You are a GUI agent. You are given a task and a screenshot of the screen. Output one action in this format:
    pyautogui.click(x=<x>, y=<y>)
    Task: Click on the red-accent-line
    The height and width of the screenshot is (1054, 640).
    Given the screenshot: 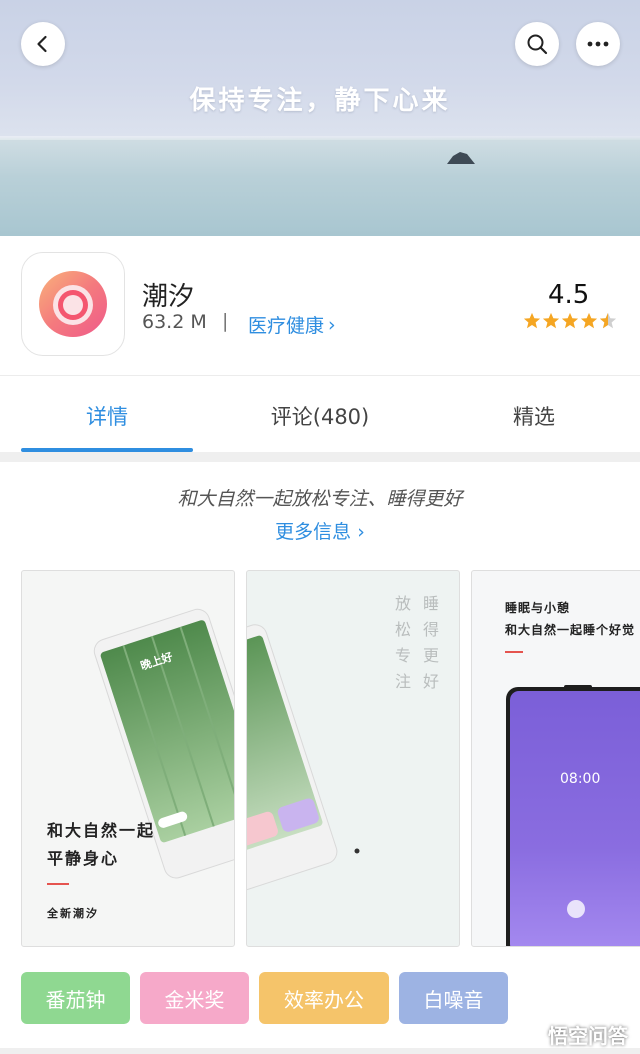 What is the action you would take?
    pyautogui.click(x=58, y=884)
    